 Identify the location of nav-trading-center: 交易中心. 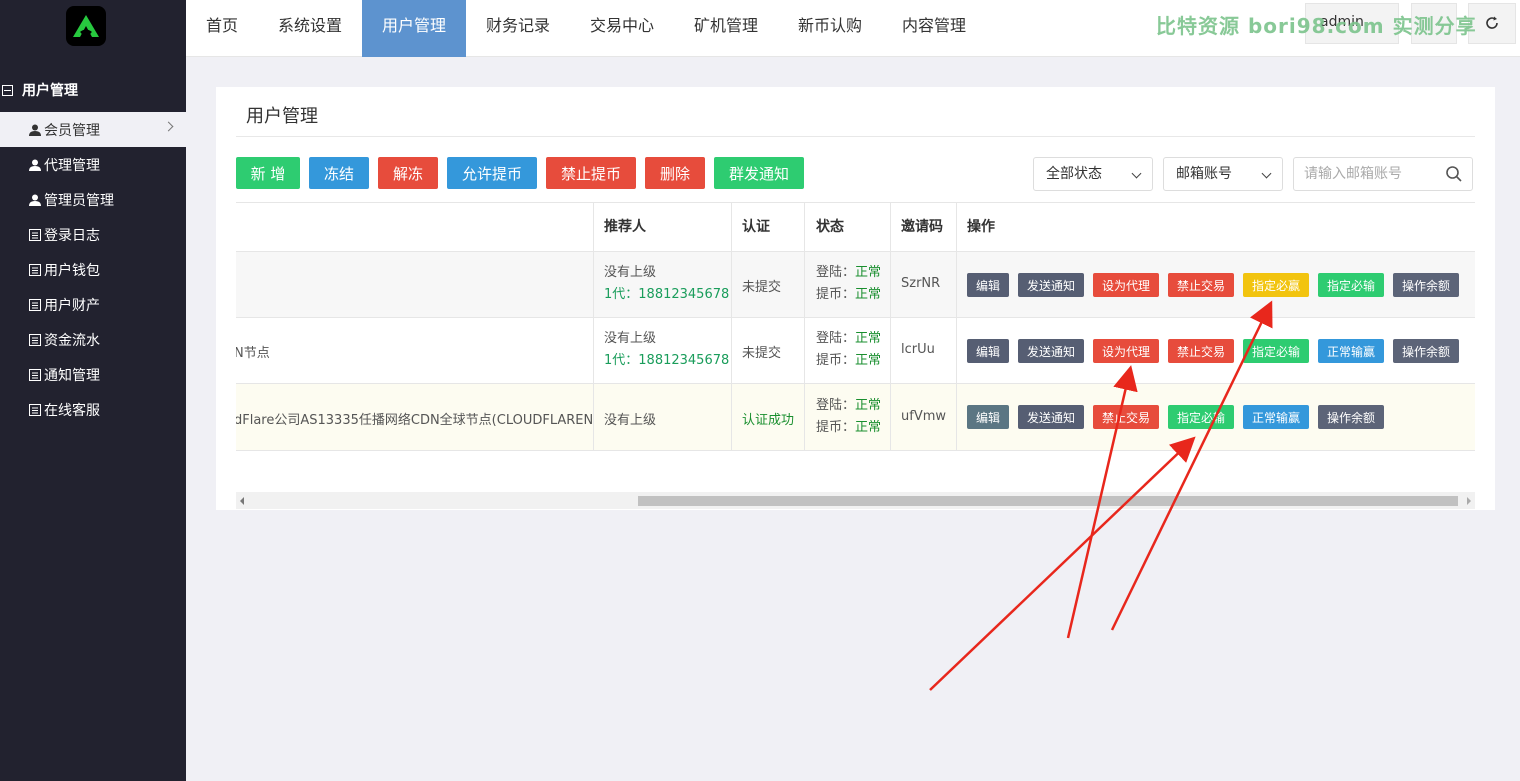
(622, 28).